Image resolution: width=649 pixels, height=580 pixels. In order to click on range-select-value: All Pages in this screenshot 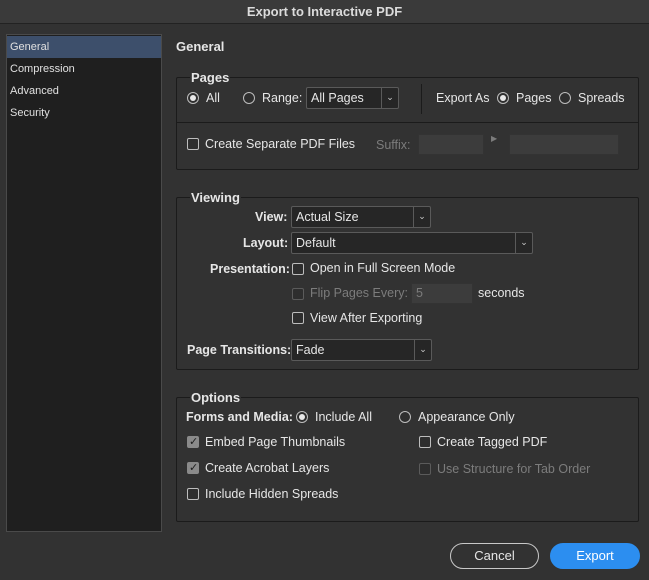, I will do `click(337, 98)`.